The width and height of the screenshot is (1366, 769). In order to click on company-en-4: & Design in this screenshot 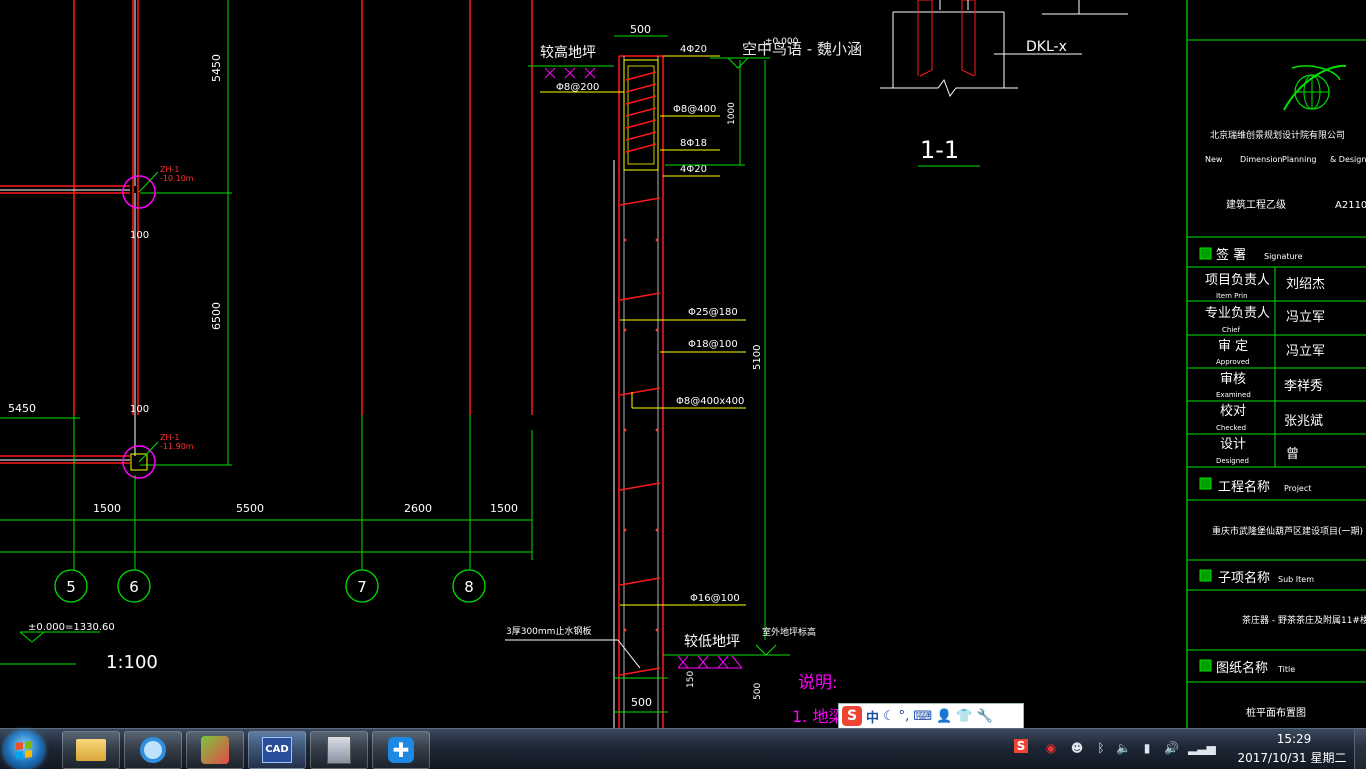, I will do `click(1348, 159)`.